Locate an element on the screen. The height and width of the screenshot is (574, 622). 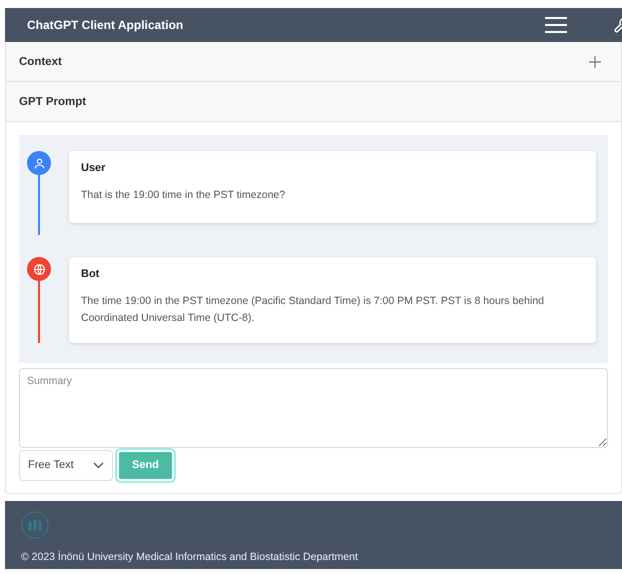
accordion-header: Context is located at coordinates (313, 62).